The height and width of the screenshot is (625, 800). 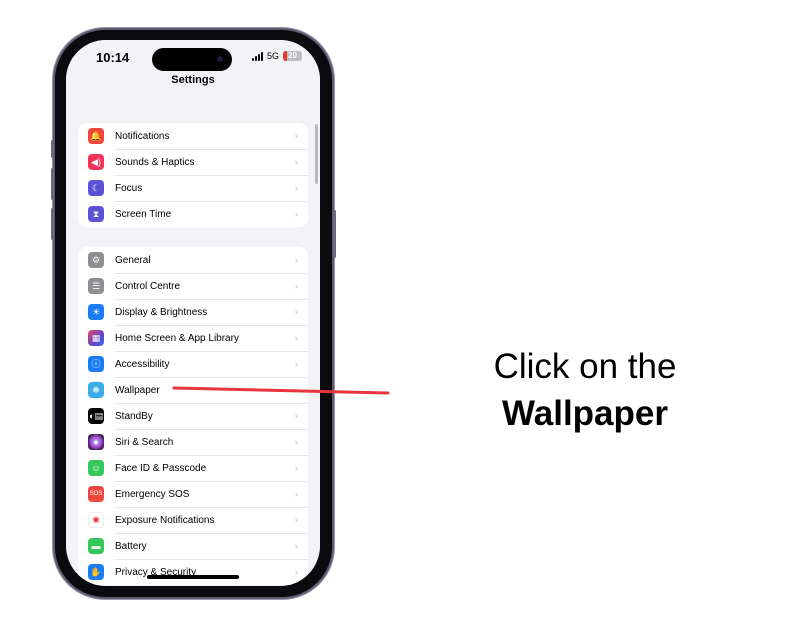 What do you see at coordinates (193, 286) in the screenshot?
I see `settings-row-control-centre: ☰ Control Centre ›` at bounding box center [193, 286].